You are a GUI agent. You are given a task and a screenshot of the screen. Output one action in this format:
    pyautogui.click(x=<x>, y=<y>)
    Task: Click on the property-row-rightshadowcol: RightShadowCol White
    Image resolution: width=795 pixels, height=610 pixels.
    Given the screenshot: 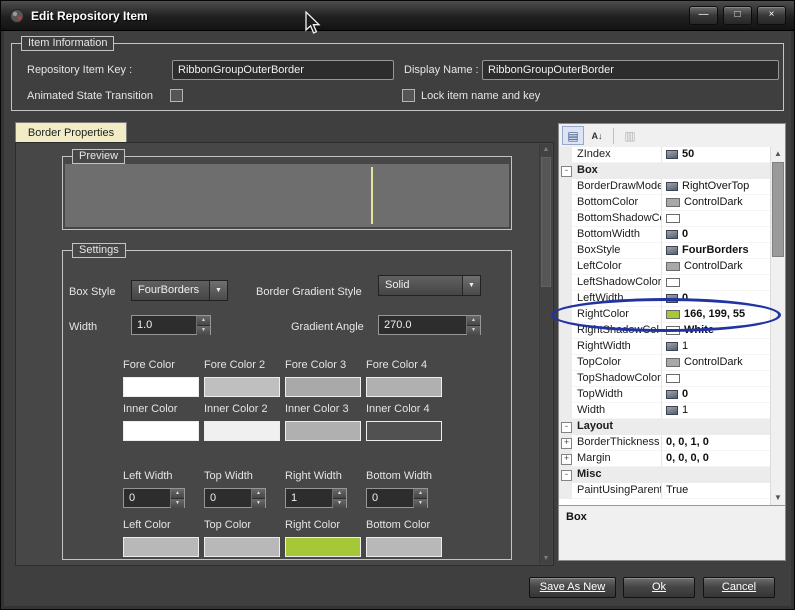 What is the action you would take?
    pyautogui.click(x=664, y=331)
    